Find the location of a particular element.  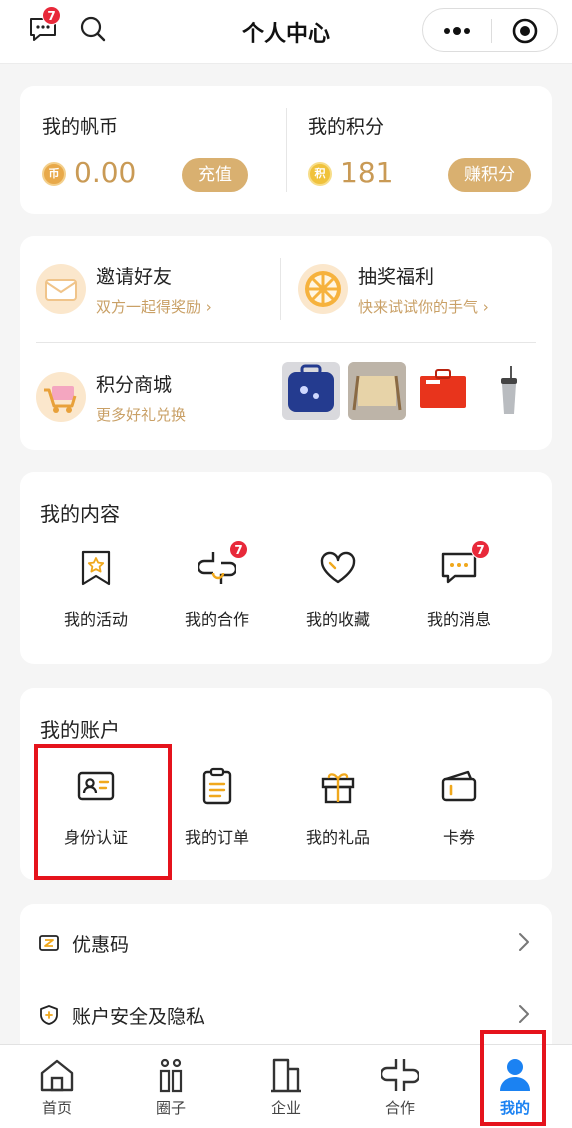

points-coin-icon: 积 is located at coordinates (320, 174).